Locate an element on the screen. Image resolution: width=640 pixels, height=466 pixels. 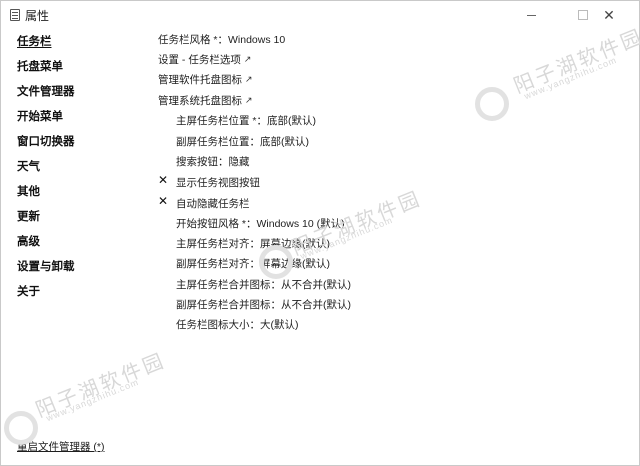
primary-taskbar-position-label: 主屏任务栏位置 *：底部(默认) is located at coordinates (246, 121).